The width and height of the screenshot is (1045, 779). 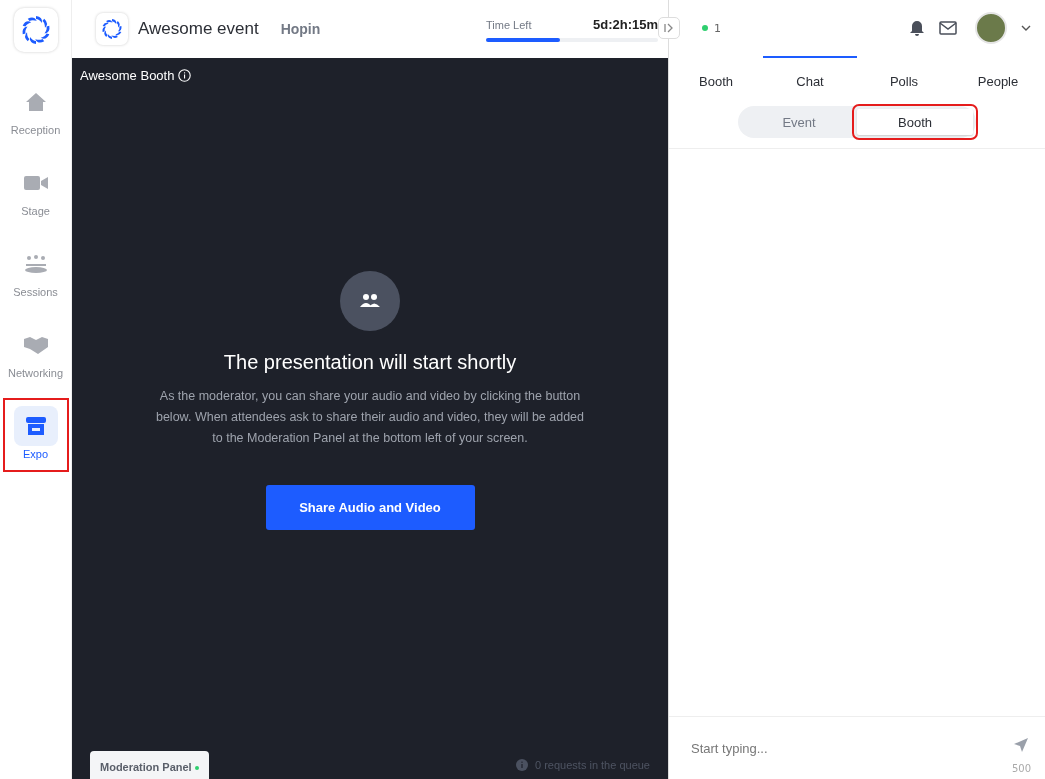 I want to click on audience-icon, so click(x=35, y=264).